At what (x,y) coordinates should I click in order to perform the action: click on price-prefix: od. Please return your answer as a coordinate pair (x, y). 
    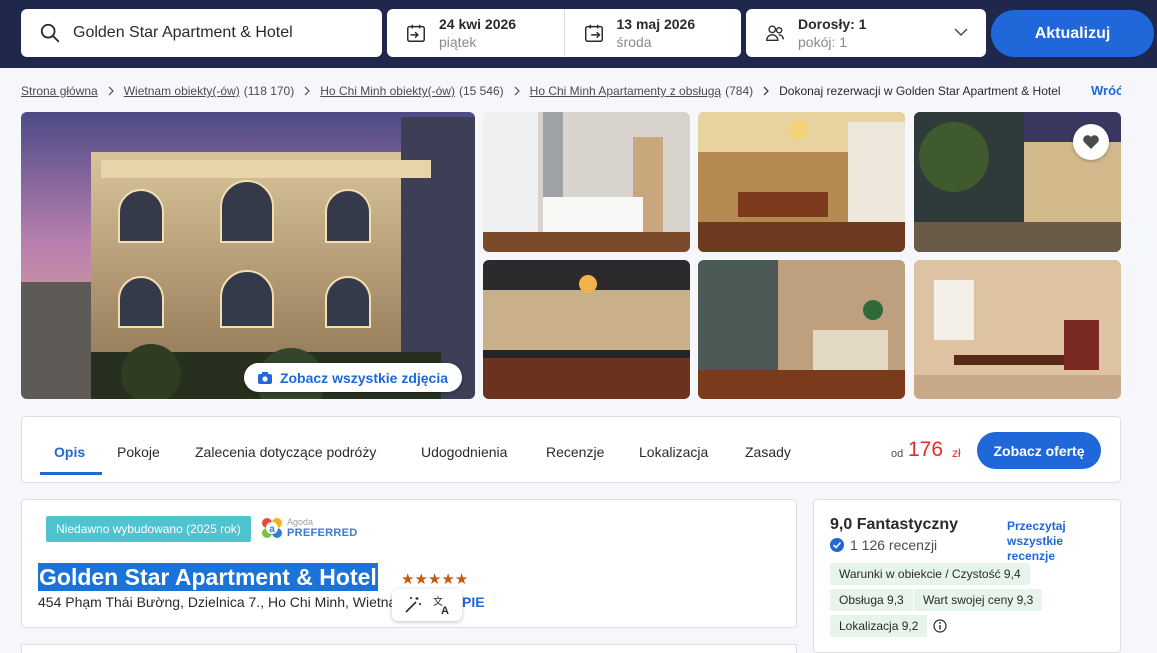
    Looking at the image, I should click on (897, 454).